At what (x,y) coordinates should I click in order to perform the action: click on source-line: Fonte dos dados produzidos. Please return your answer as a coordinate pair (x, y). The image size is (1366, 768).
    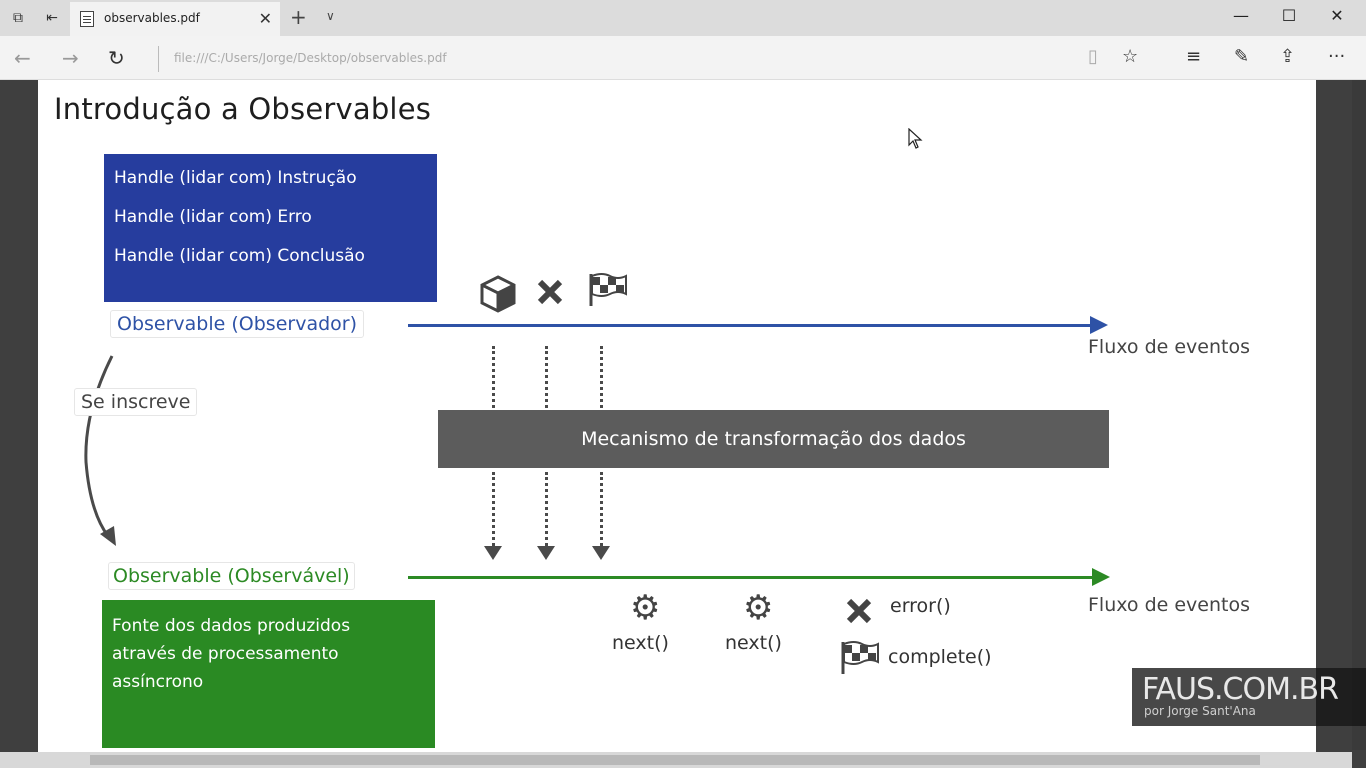
    Looking at the image, I should click on (231, 626).